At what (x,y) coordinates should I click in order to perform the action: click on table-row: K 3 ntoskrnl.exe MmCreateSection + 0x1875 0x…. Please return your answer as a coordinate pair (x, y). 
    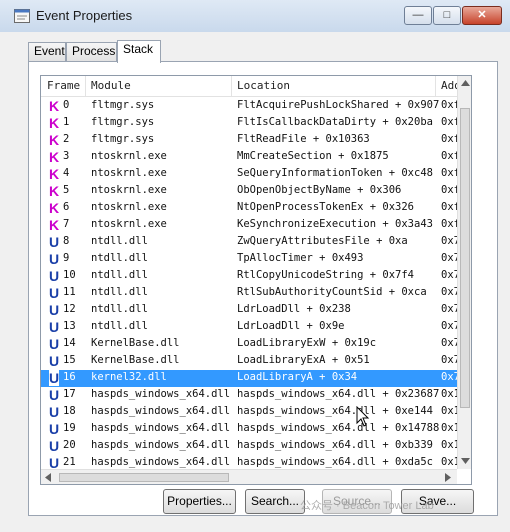
    Looking at the image, I should click on (250, 157).